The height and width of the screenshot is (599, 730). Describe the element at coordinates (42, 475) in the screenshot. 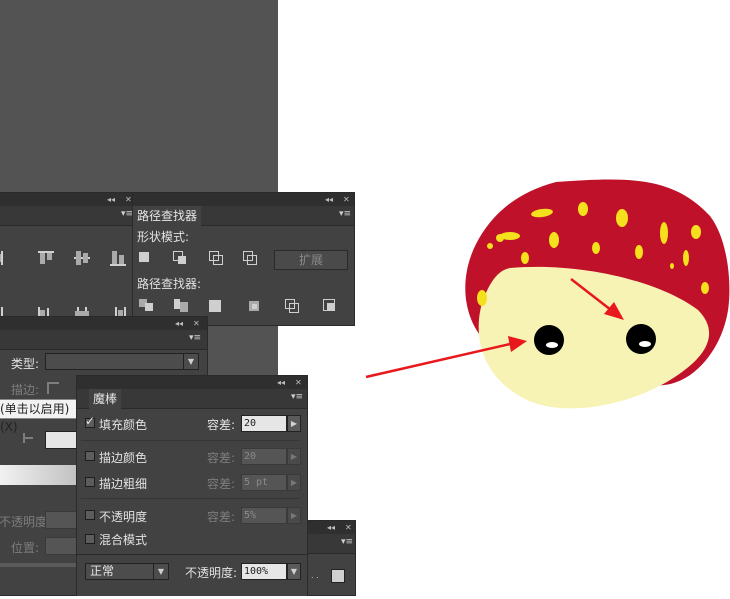

I see `gradient-slider` at that location.